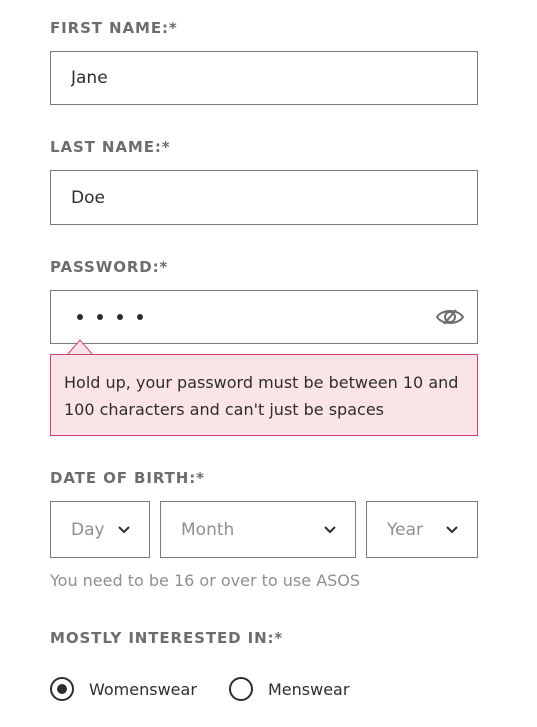 Image resolution: width=537 pixels, height=727 pixels. I want to click on dob-day-value: Day, so click(88, 529).